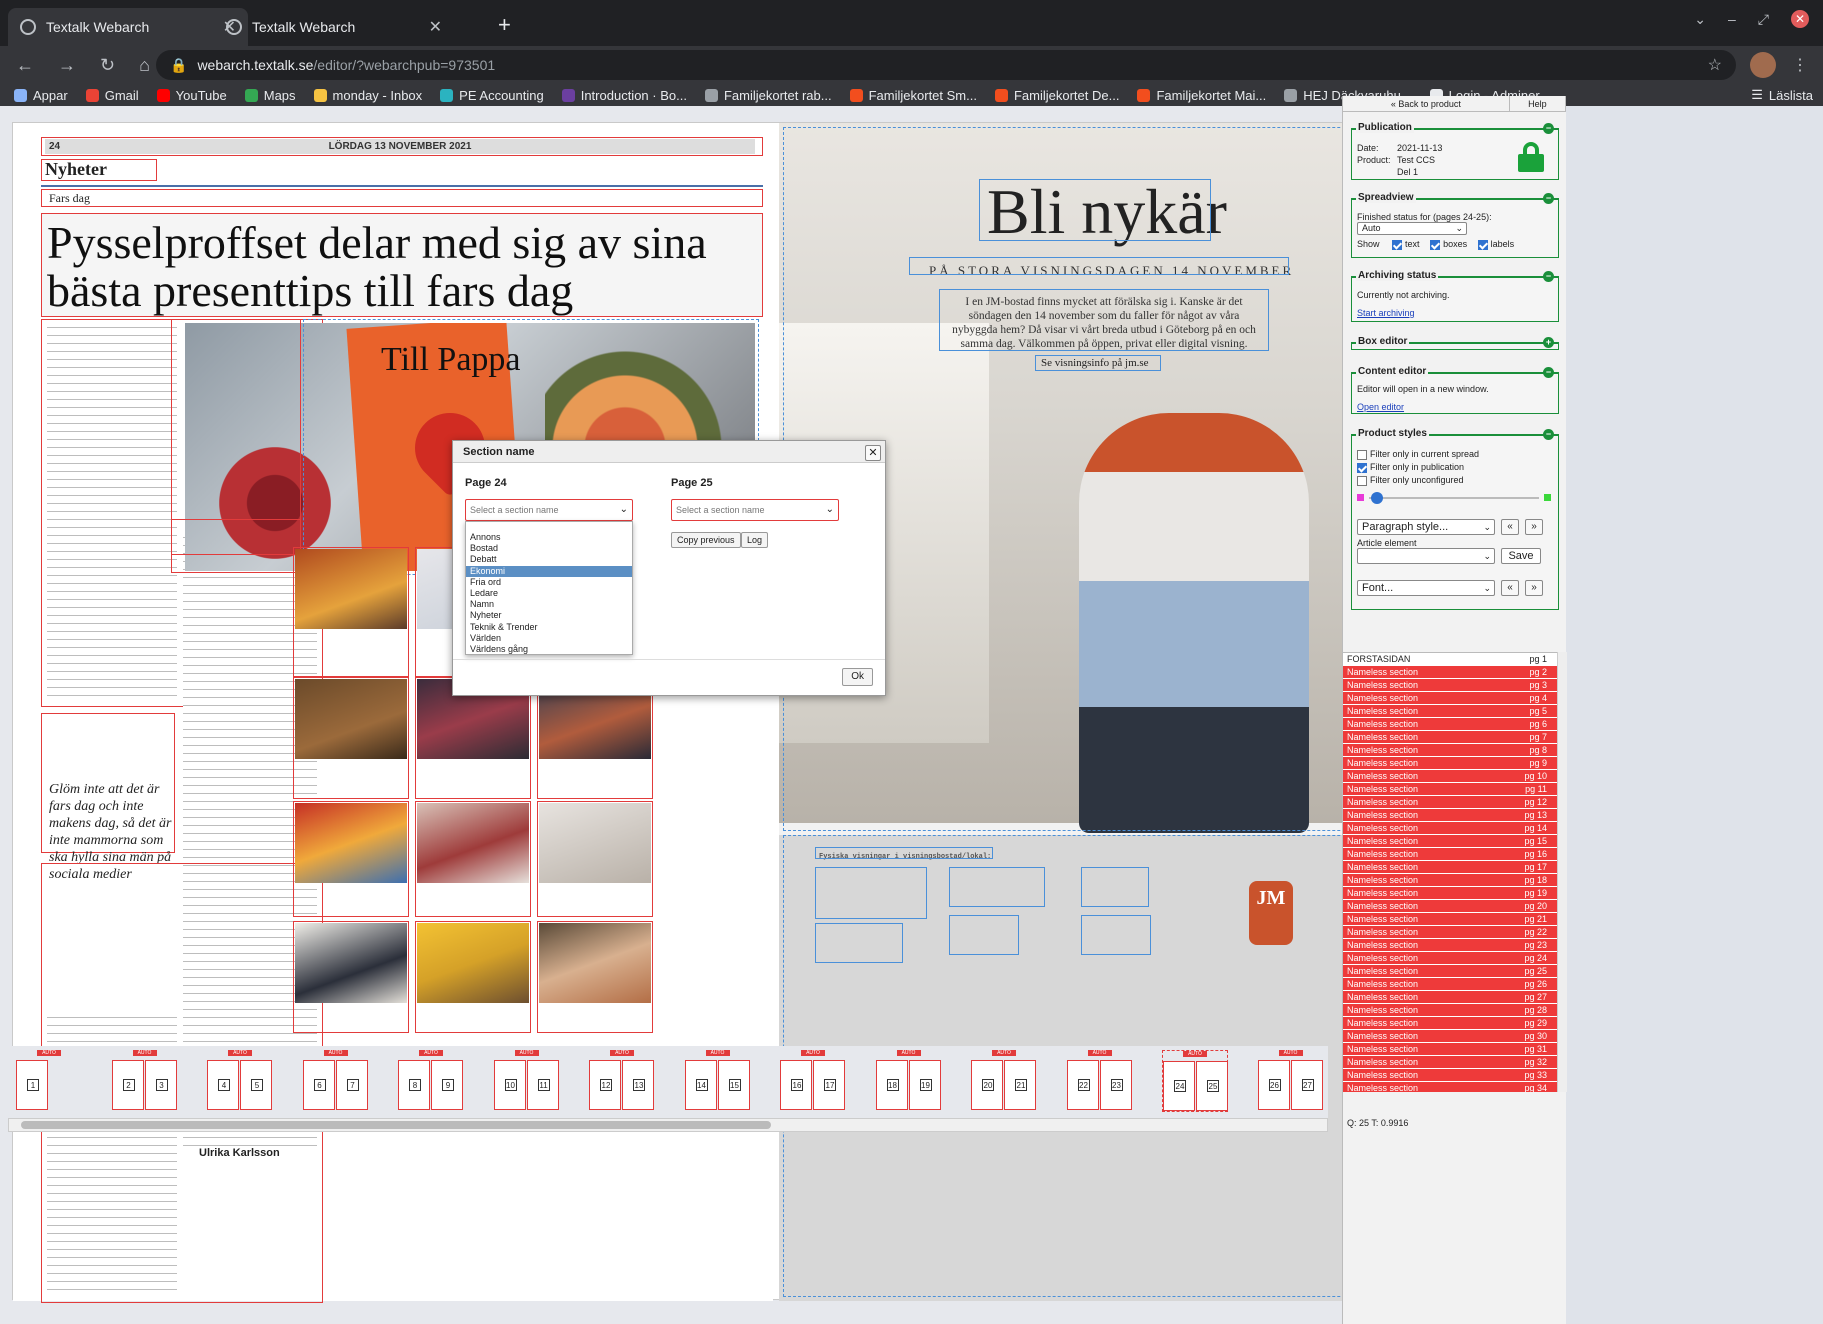 This screenshot has width=1823, height=1324. What do you see at coordinates (334, 27) in the screenshot?
I see `tab-2: Textalk Webarch ✕` at bounding box center [334, 27].